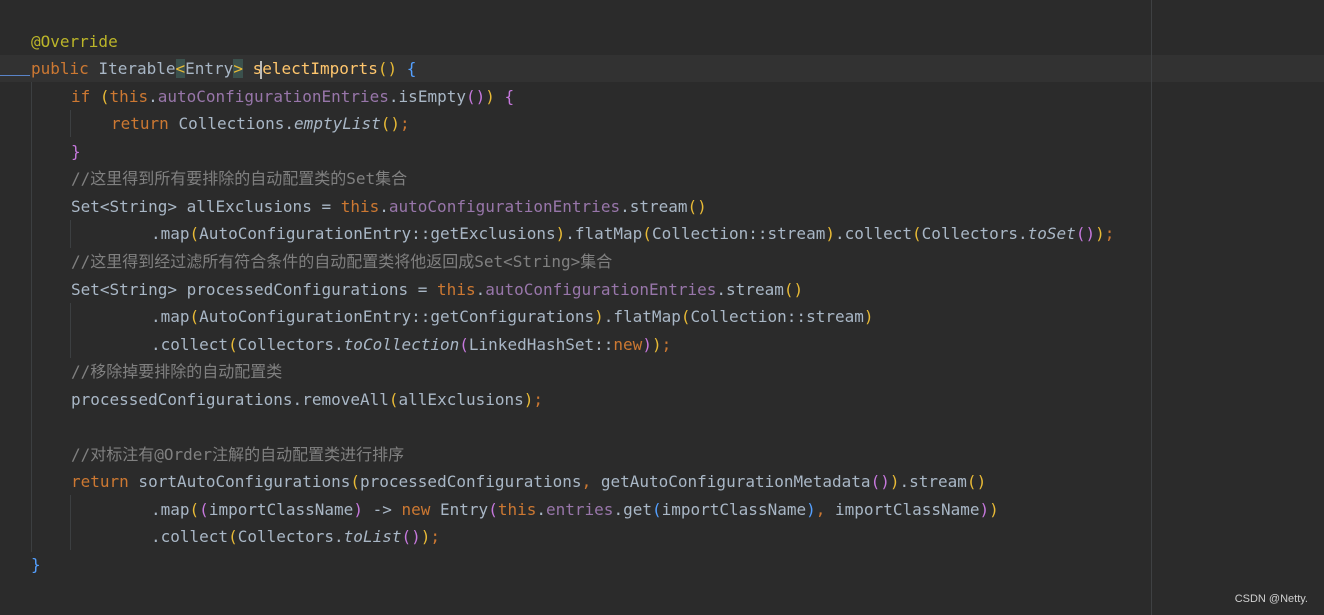  Describe the element at coordinates (342, 261) in the screenshot. I see `code-line-9: //这里得到经过滤所有符合条件的自动配置类将他返回成Set<String>集合` at that location.